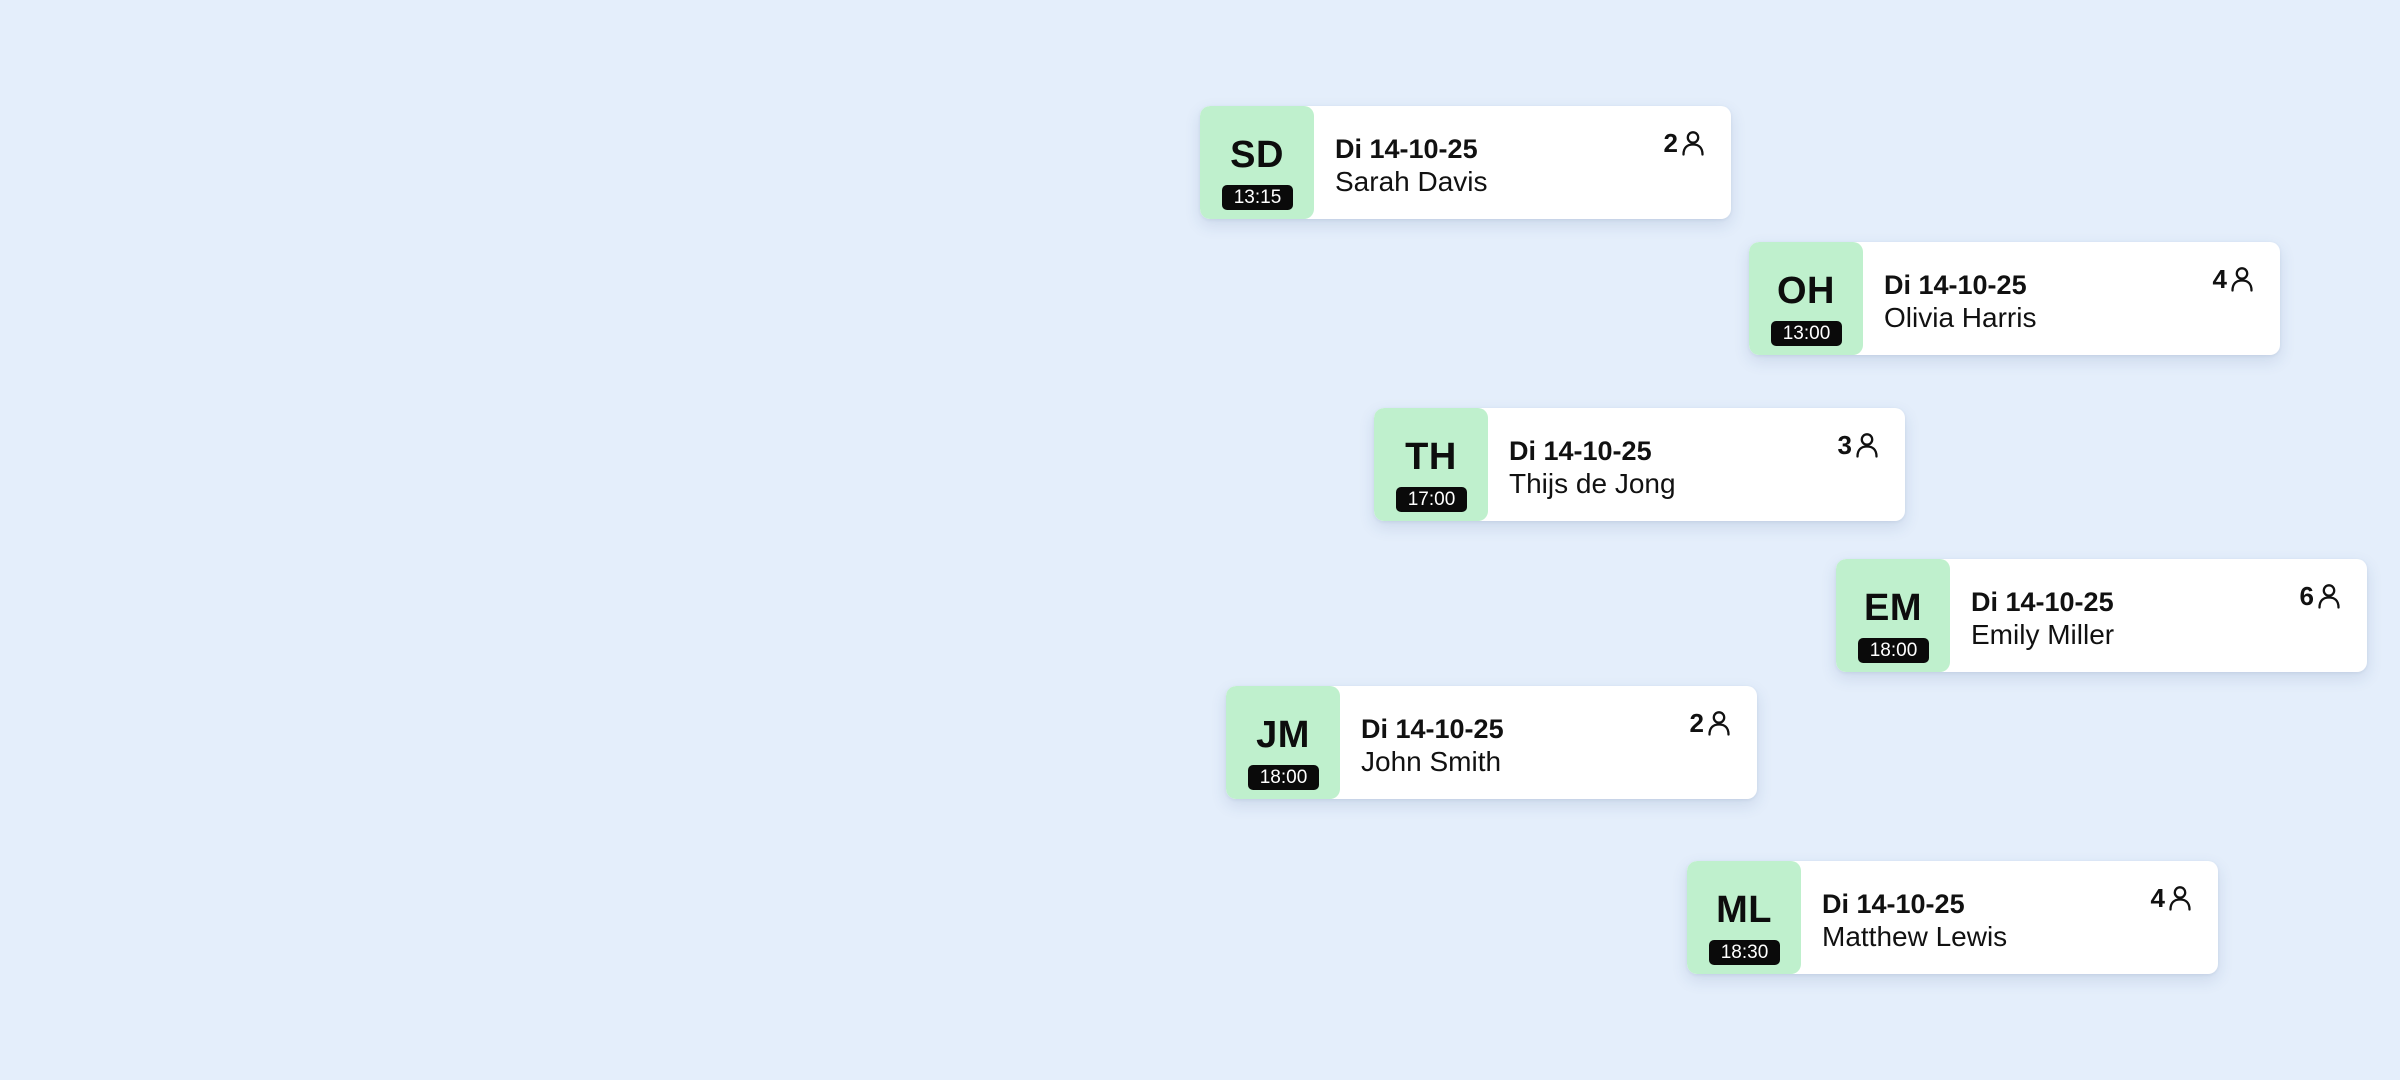 Image resolution: width=2400 pixels, height=1080 pixels. I want to click on avatar: TH 17:00, so click(1431, 464).